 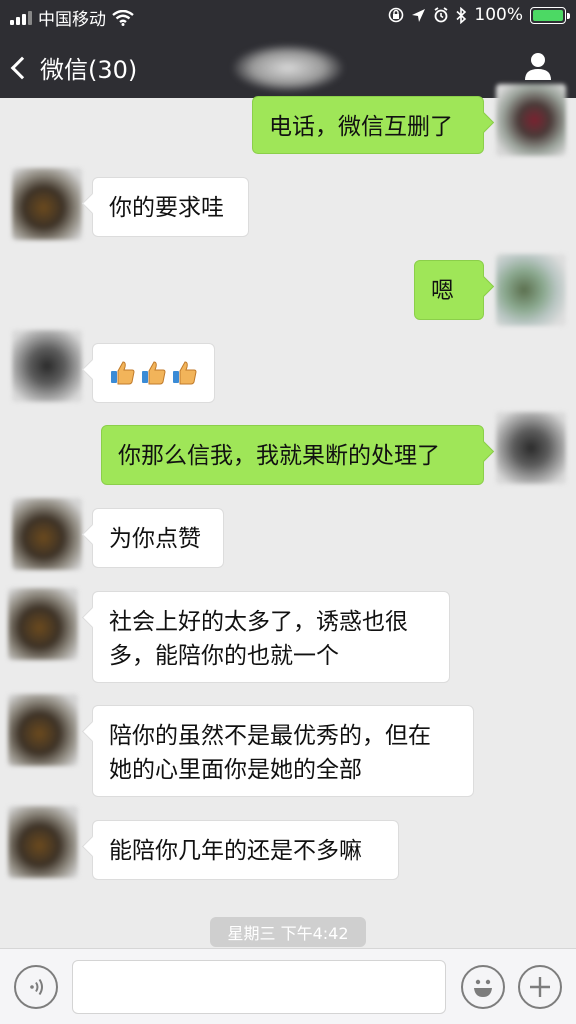 I want to click on battery-percent: 100%, so click(x=498, y=15).